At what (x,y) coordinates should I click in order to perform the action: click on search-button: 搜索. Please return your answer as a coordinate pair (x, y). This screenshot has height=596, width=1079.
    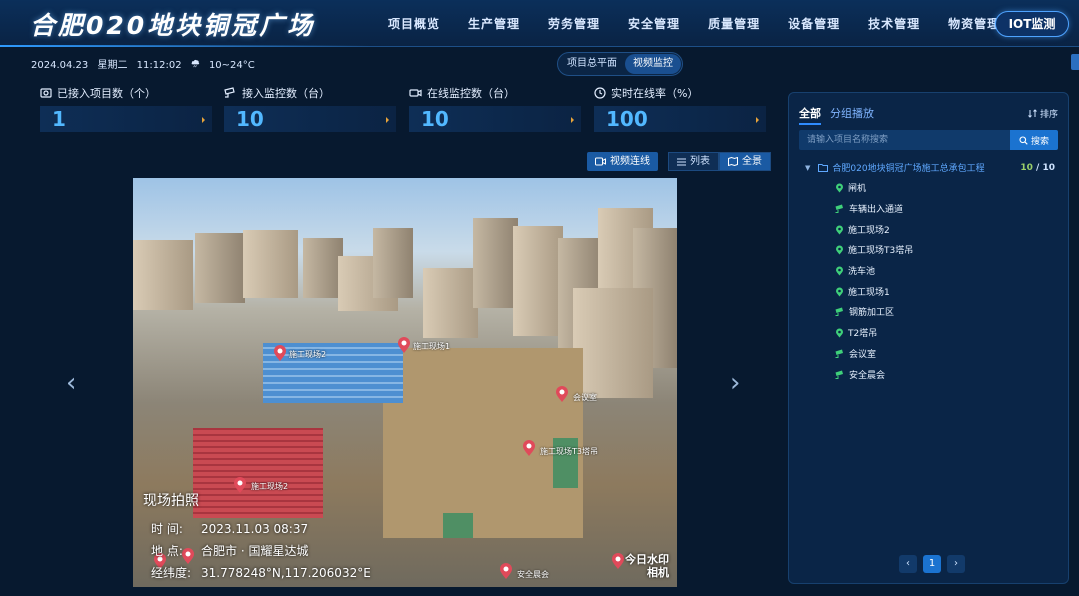
    Looking at the image, I should click on (1034, 140).